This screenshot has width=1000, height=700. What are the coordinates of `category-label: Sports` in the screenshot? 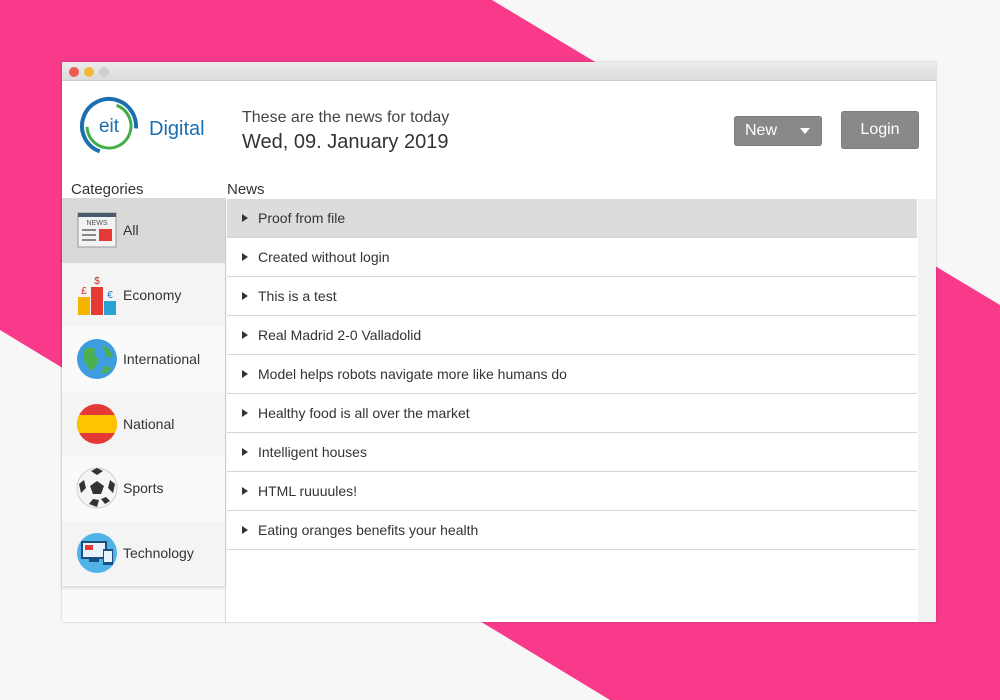 It's located at (143, 488).